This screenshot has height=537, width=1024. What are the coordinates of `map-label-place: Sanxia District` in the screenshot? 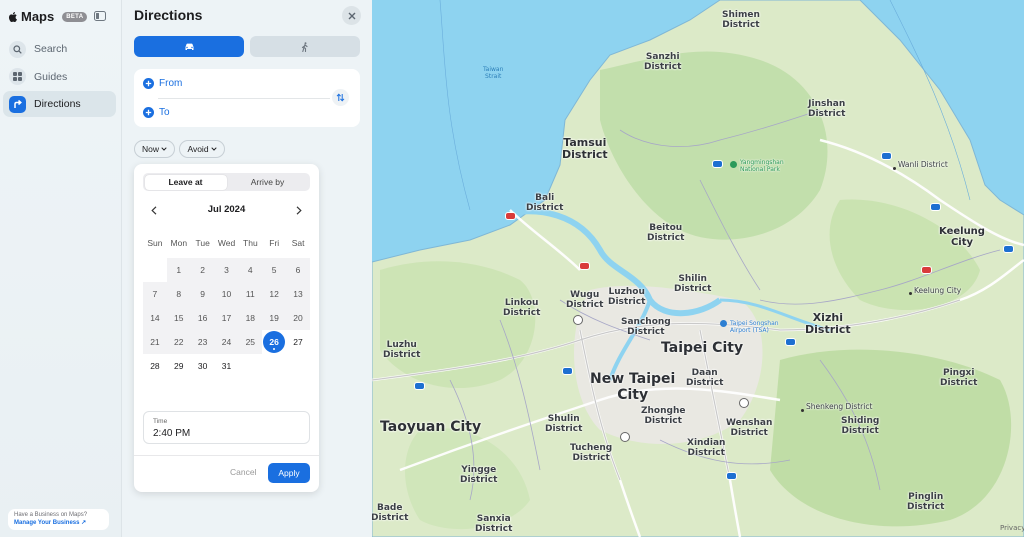 It's located at (494, 524).